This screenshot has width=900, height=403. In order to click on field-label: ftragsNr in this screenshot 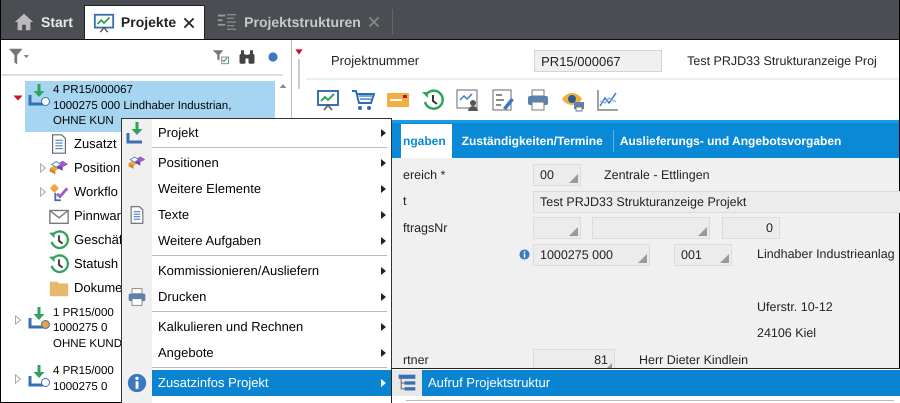, I will do `click(425, 228)`.